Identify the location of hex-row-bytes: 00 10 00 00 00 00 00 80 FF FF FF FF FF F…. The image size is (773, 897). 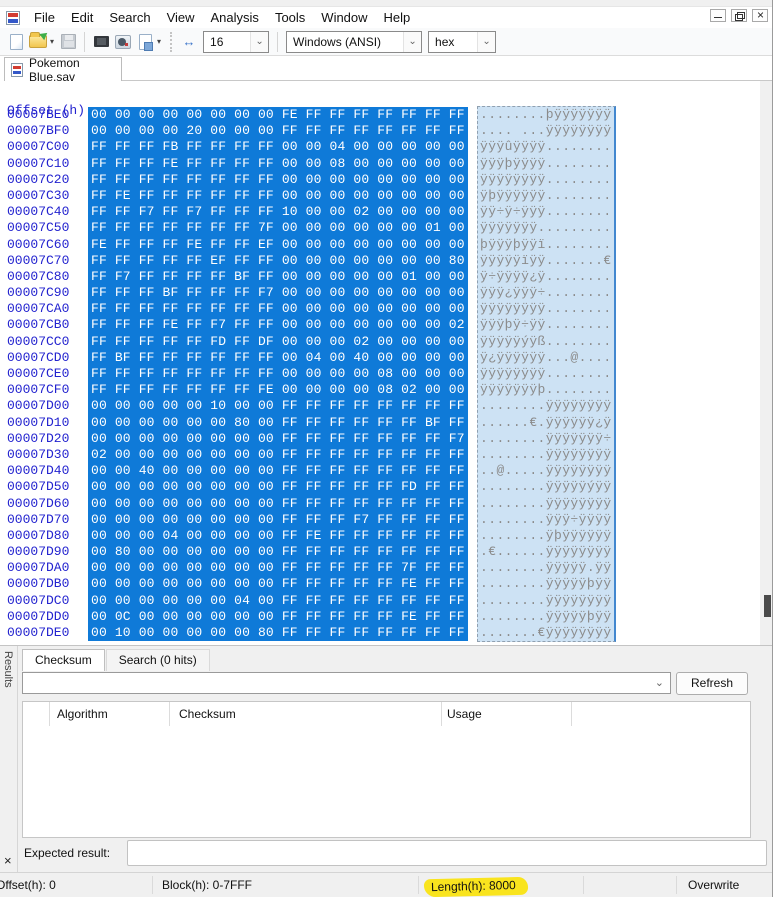
(278, 633).